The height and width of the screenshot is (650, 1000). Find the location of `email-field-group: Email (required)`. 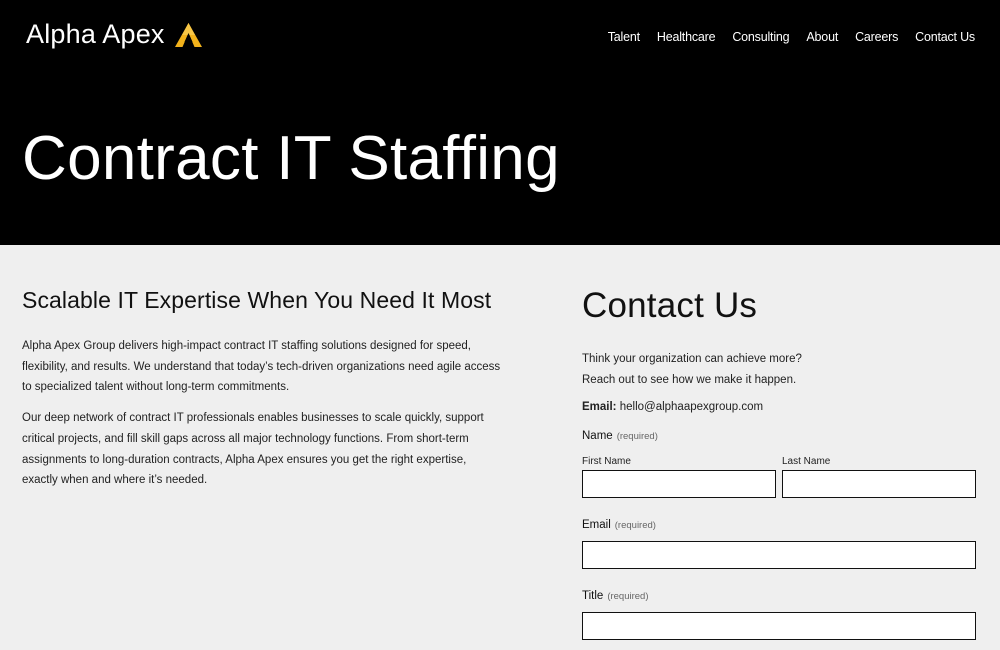

email-field-group: Email (required) is located at coordinates (779, 542).